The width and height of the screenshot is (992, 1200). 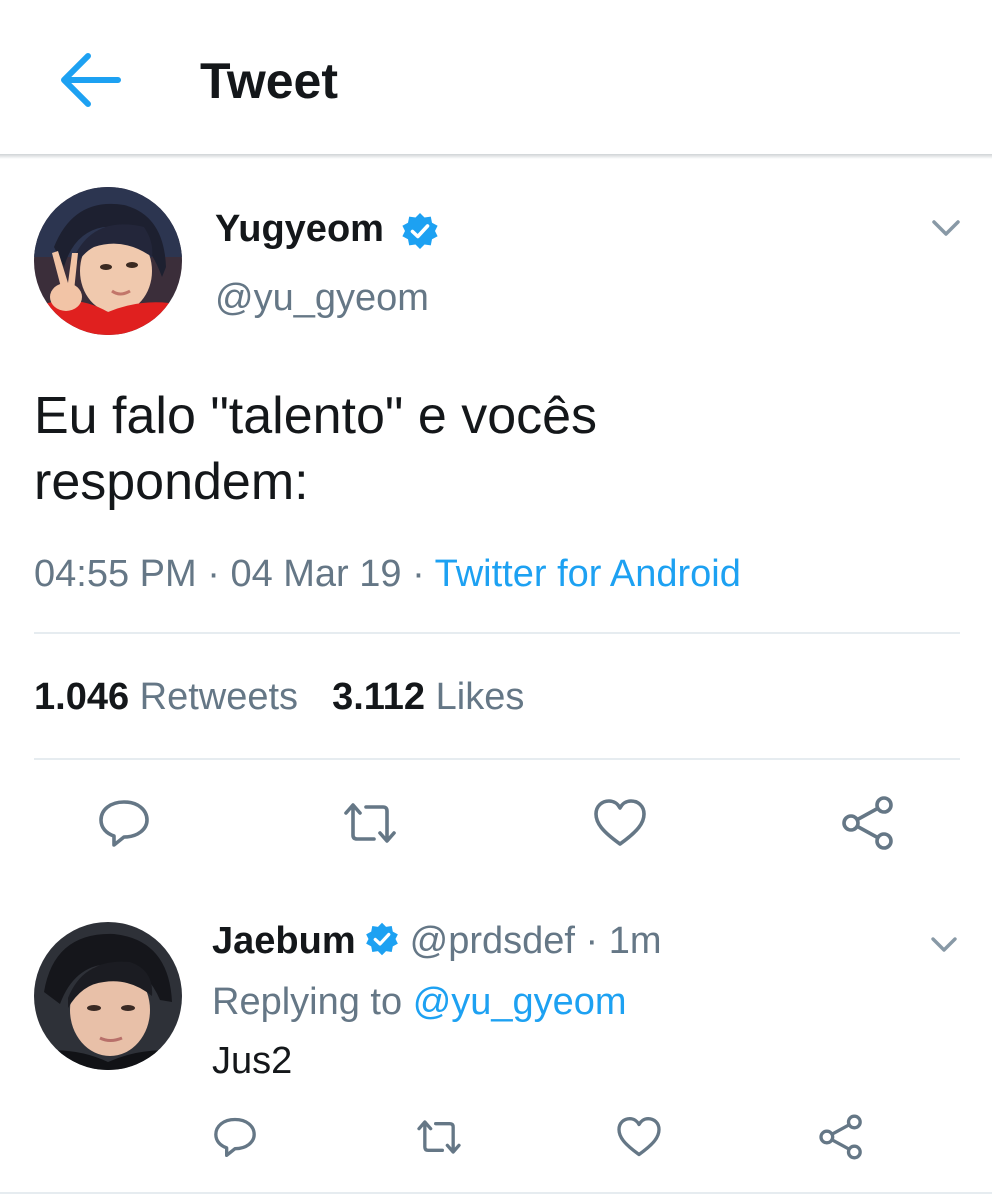 I want to click on tweet-source-link: Twitter for Android, so click(x=588, y=574).